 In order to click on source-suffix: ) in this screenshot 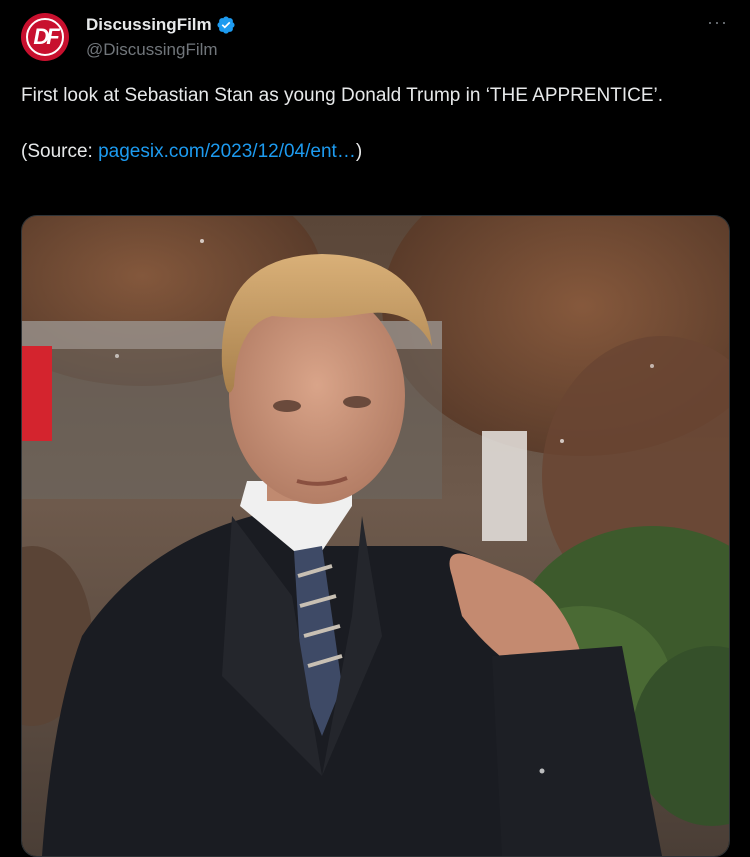, I will do `click(359, 151)`.